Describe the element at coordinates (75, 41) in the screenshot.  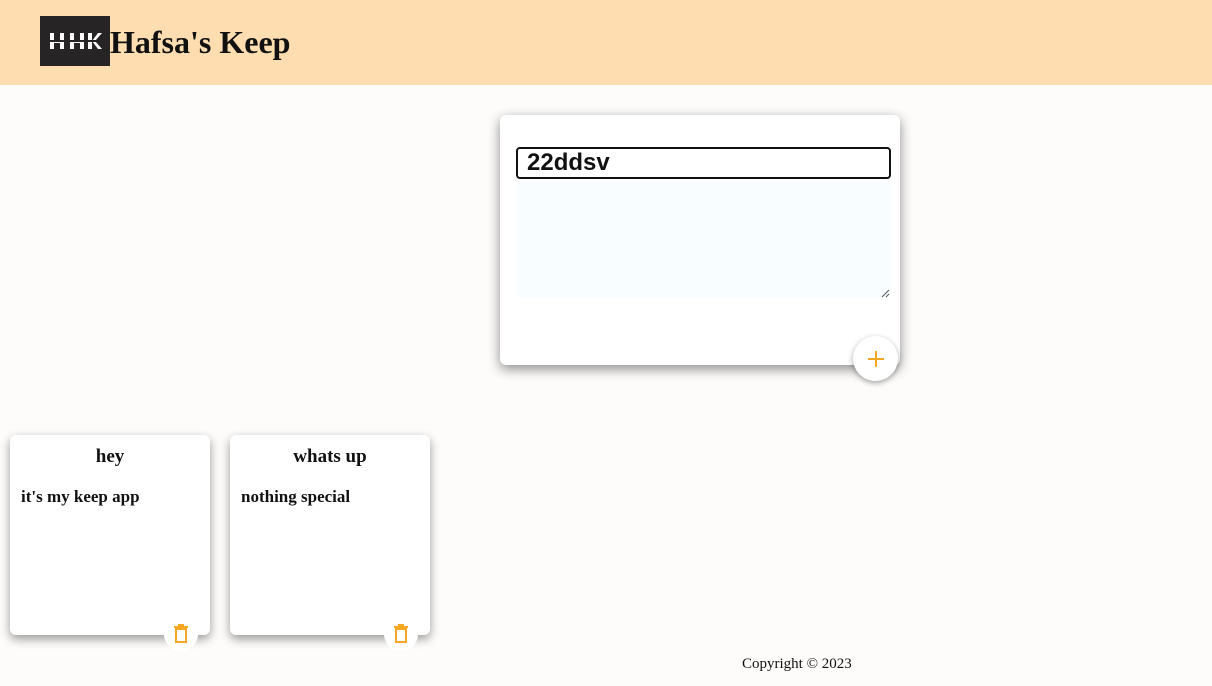
I see `hk-logo-icon` at that location.